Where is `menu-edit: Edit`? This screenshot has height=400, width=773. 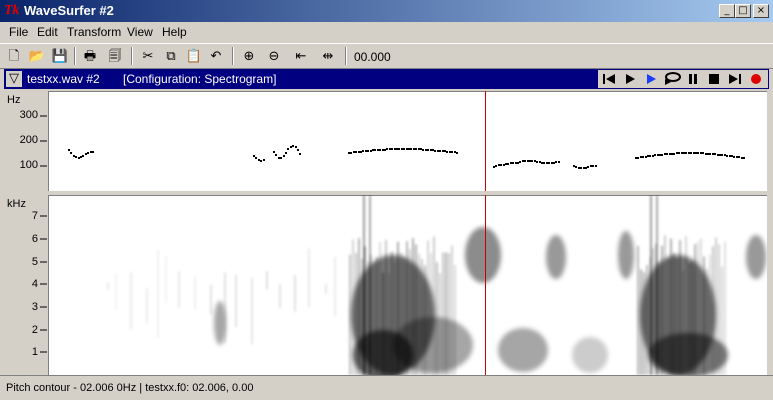
menu-edit: Edit is located at coordinates (47, 32).